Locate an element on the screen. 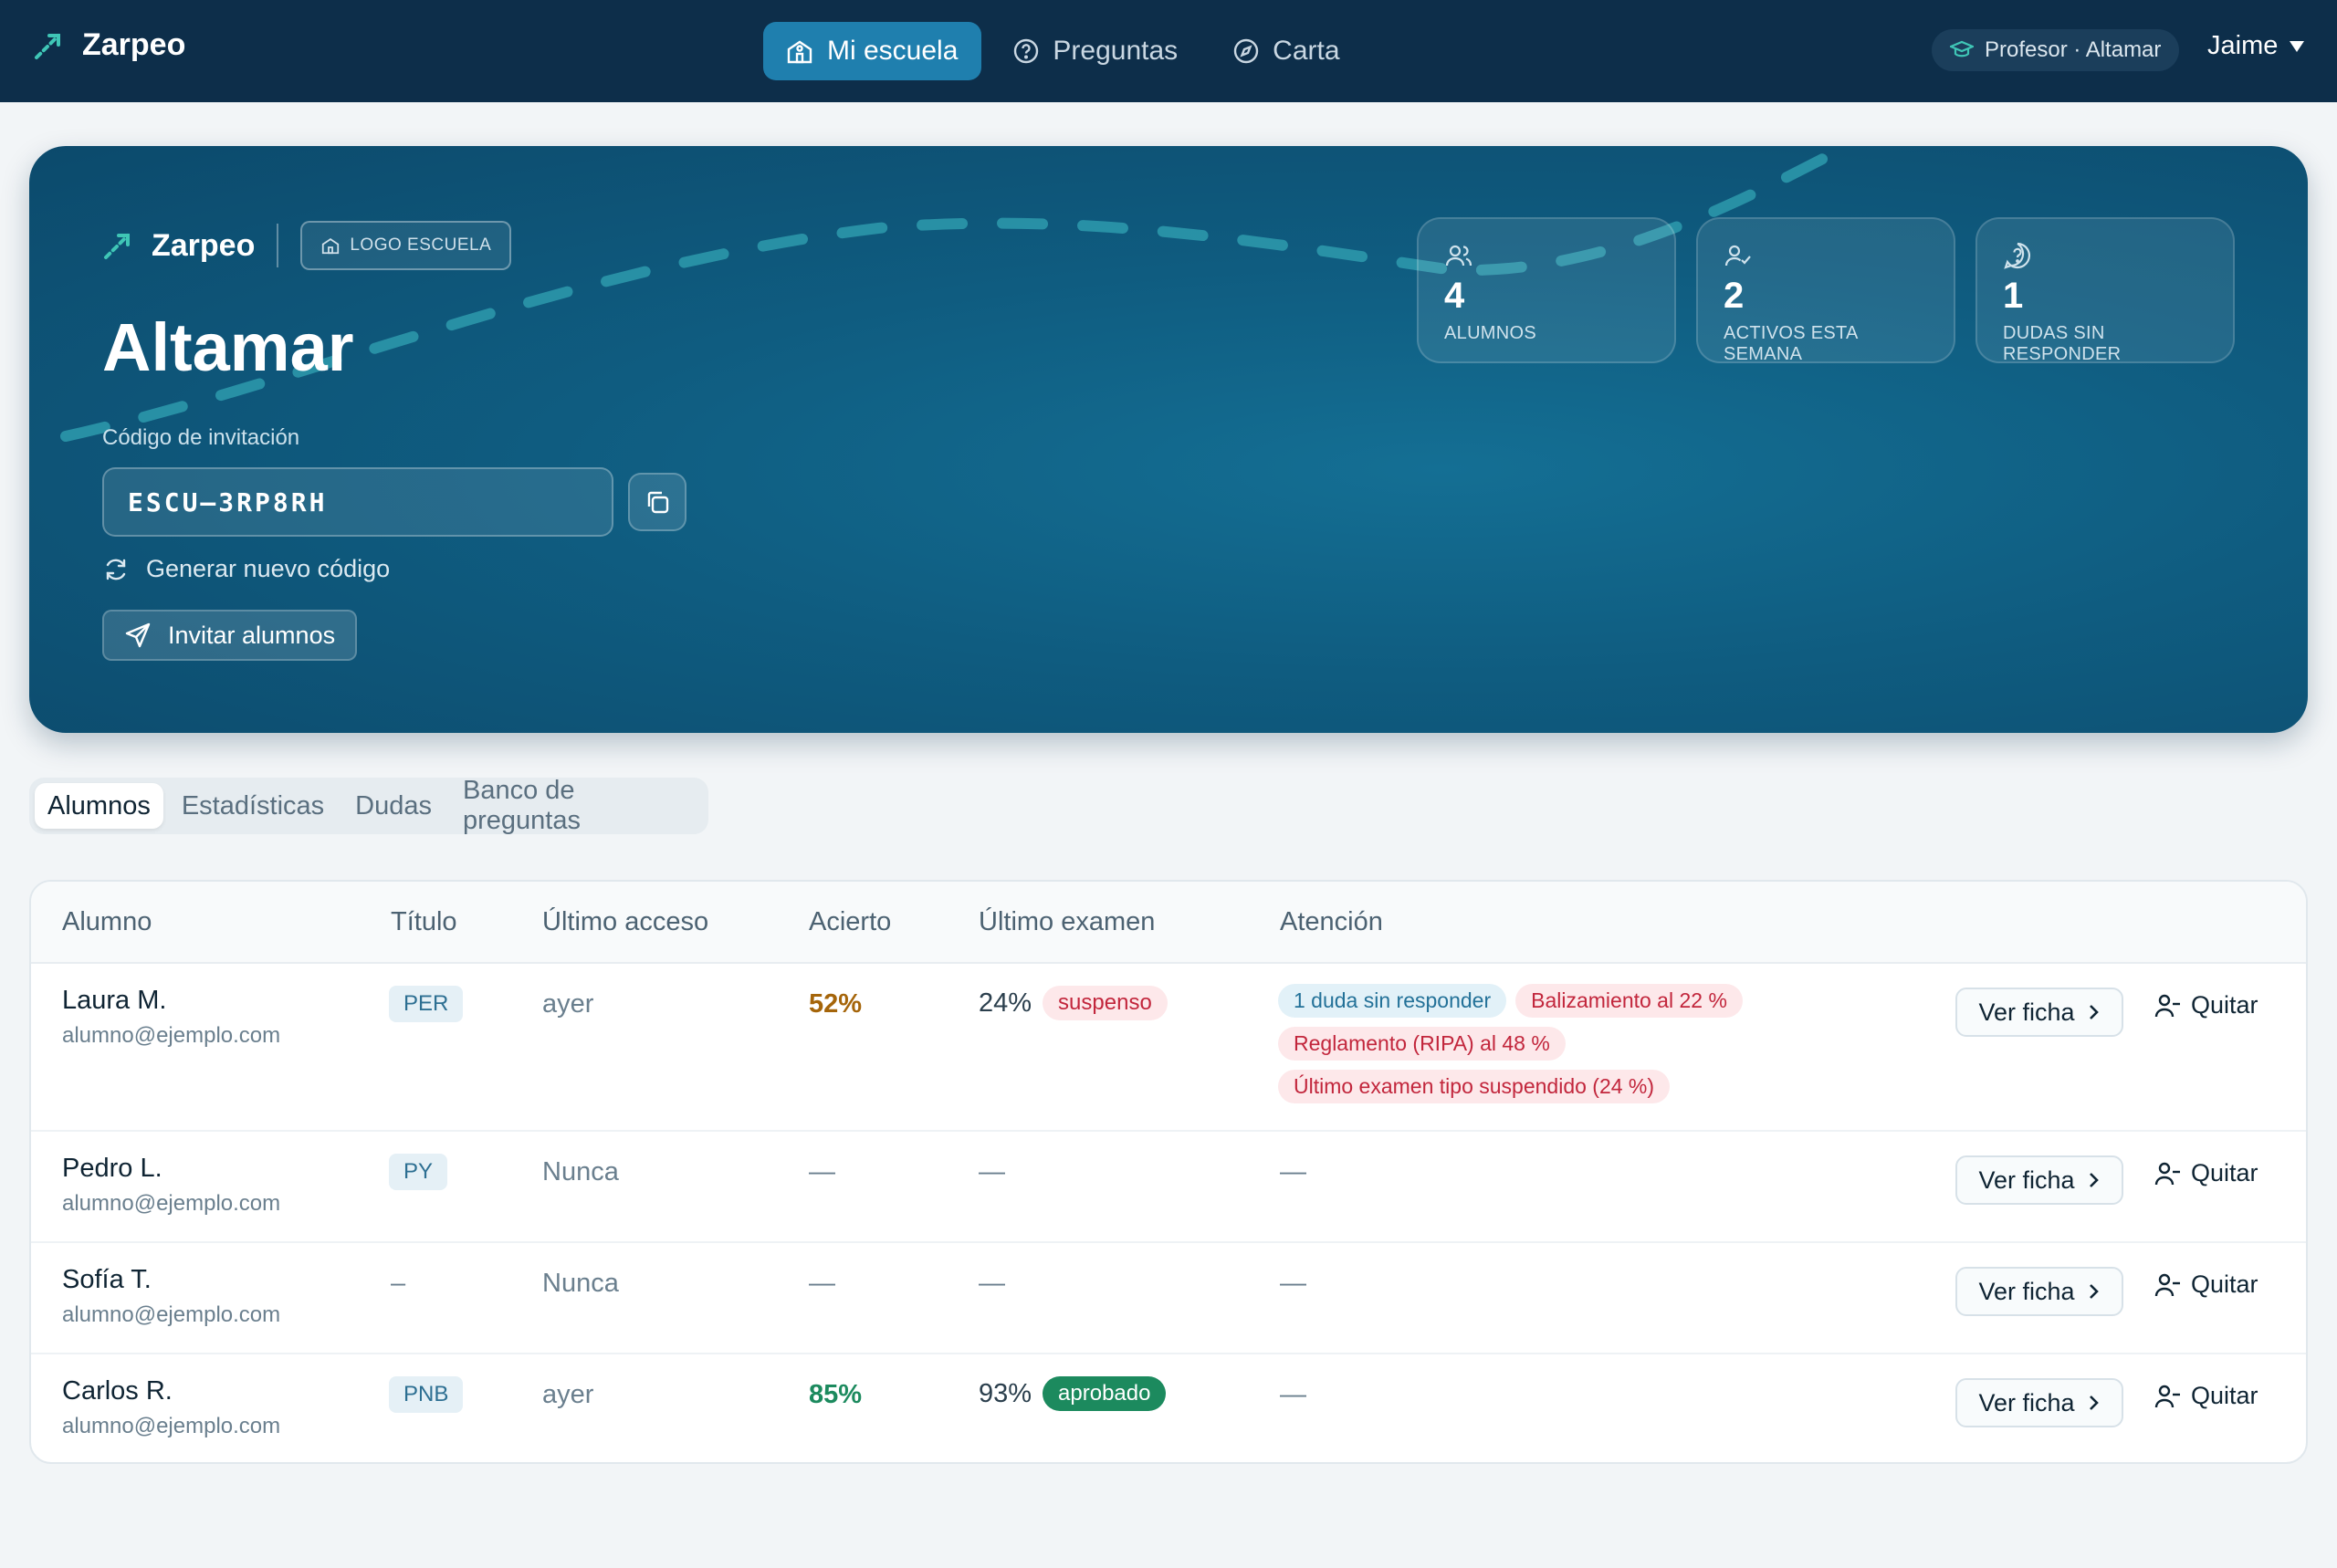  col-header-accuracy: Acierto is located at coordinates (851, 921).